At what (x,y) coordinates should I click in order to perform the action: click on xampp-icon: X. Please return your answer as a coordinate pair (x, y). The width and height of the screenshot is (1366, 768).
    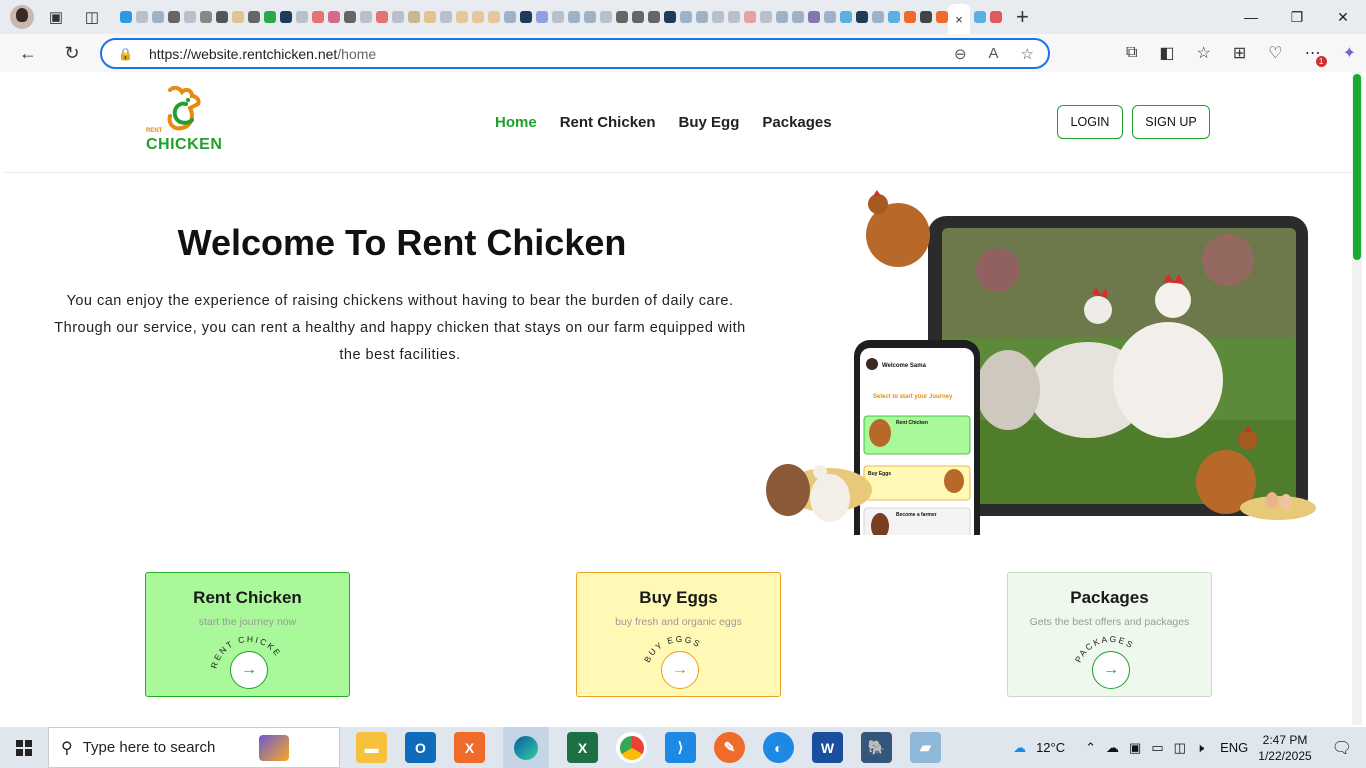
    Looking at the image, I should click on (469, 747).